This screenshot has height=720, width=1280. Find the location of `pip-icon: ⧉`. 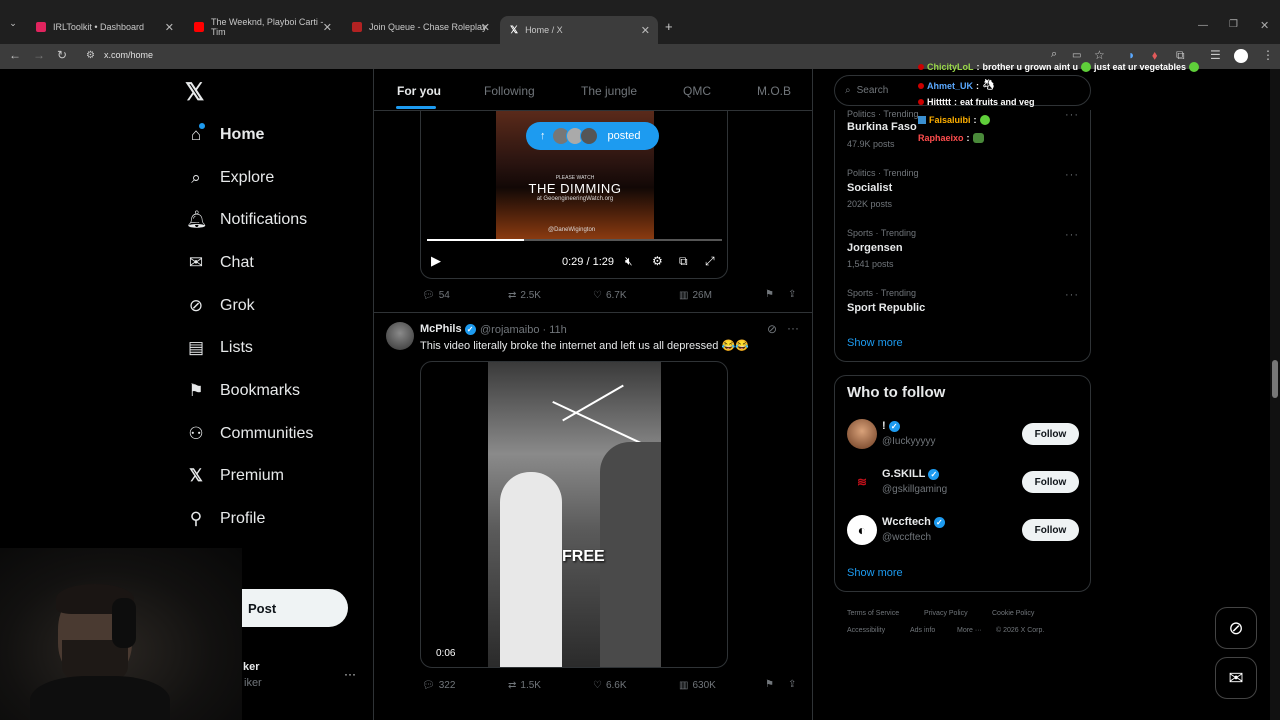

pip-icon: ⧉ is located at coordinates (683, 261).